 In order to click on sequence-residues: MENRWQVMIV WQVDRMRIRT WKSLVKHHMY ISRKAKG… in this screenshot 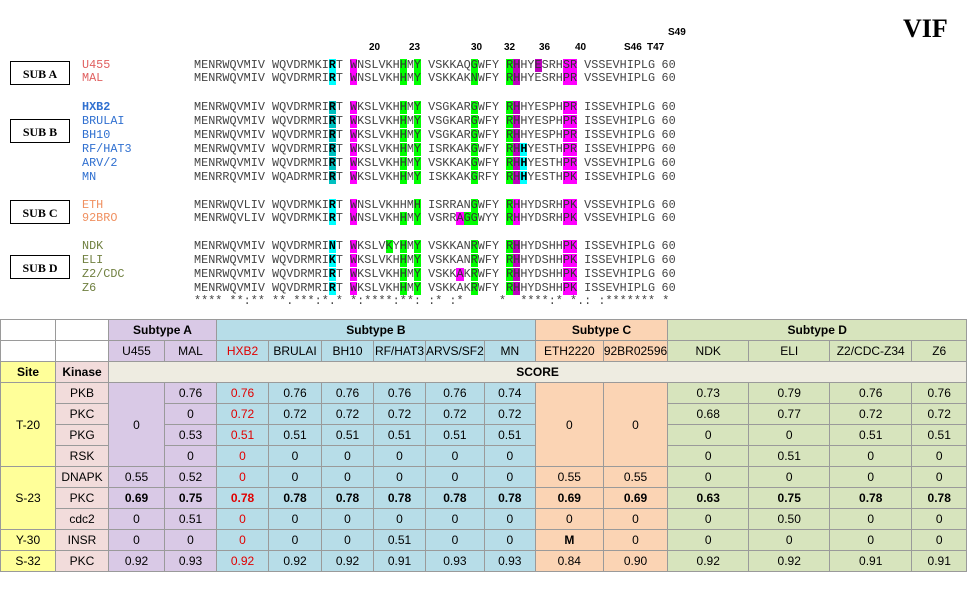, I will do `click(425, 149)`.